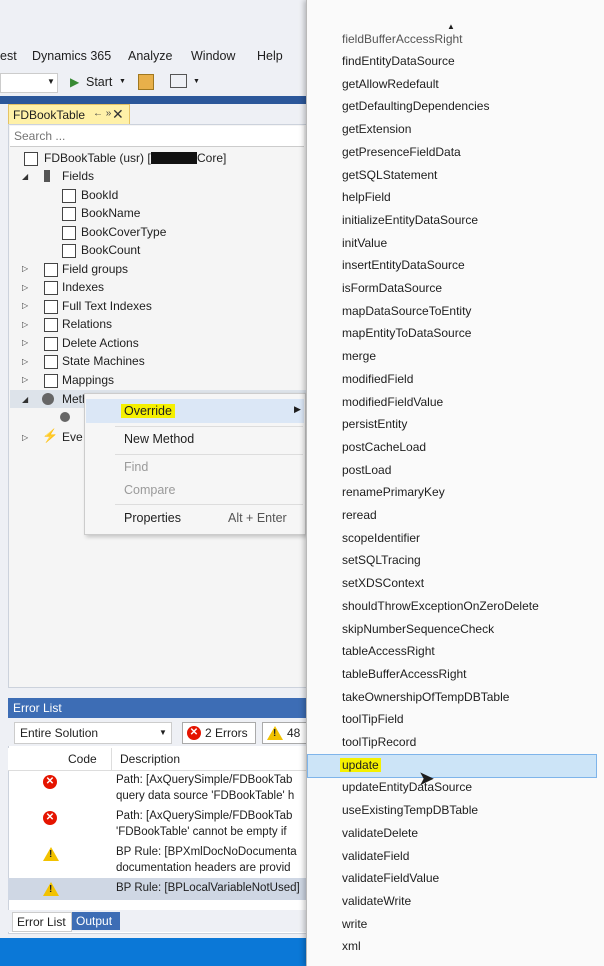  I want to click on field-icon, so click(69, 196).